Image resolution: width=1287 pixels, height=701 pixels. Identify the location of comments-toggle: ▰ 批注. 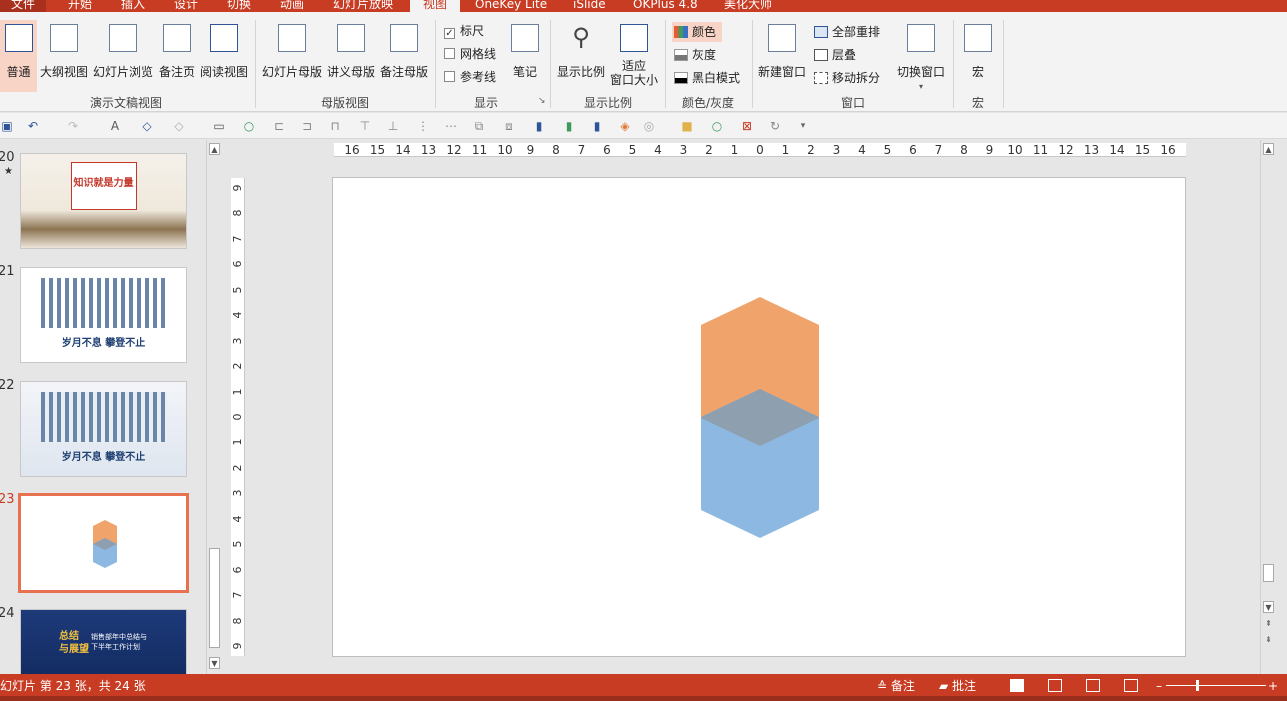
(957, 686).